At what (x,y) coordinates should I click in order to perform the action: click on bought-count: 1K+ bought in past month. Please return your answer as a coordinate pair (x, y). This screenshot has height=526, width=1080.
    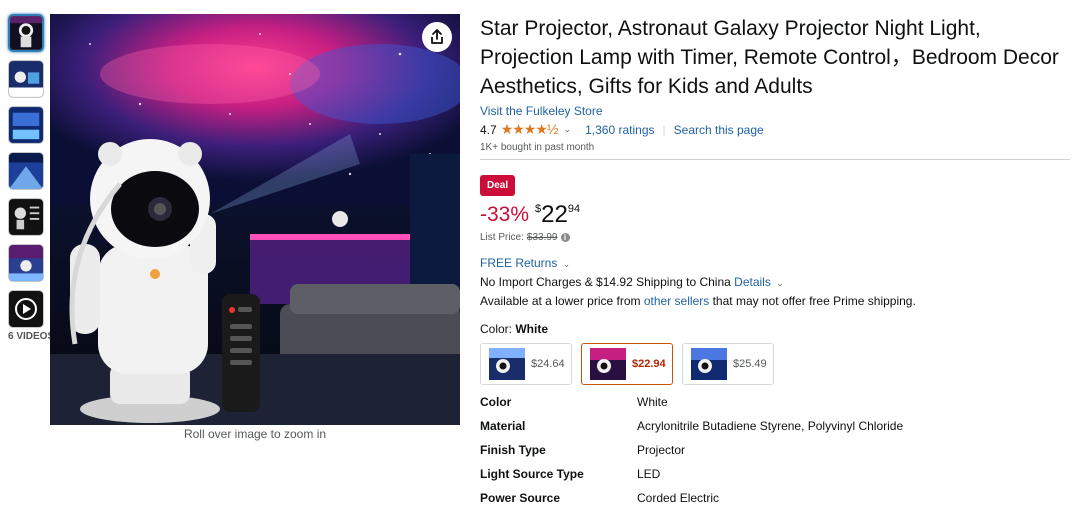
    Looking at the image, I should click on (537, 147).